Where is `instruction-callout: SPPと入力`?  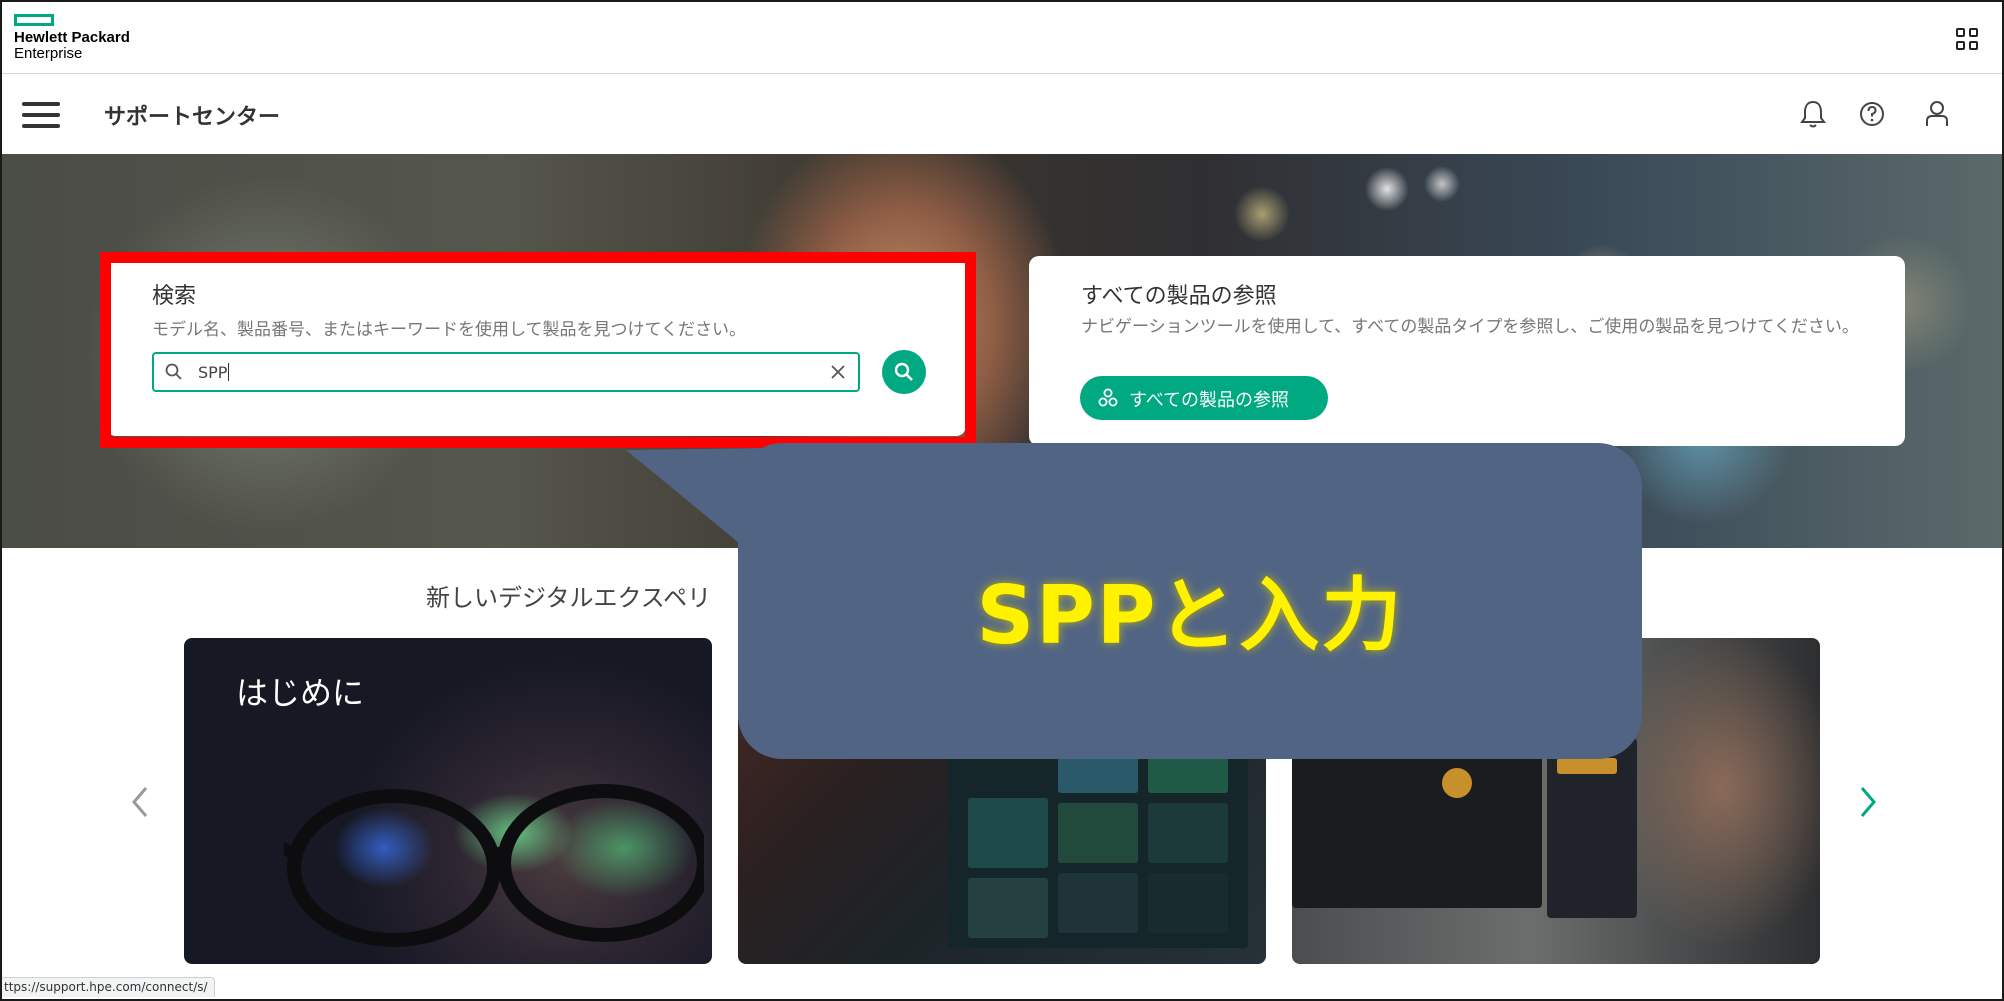
instruction-callout: SPPと入力 is located at coordinates (1190, 601).